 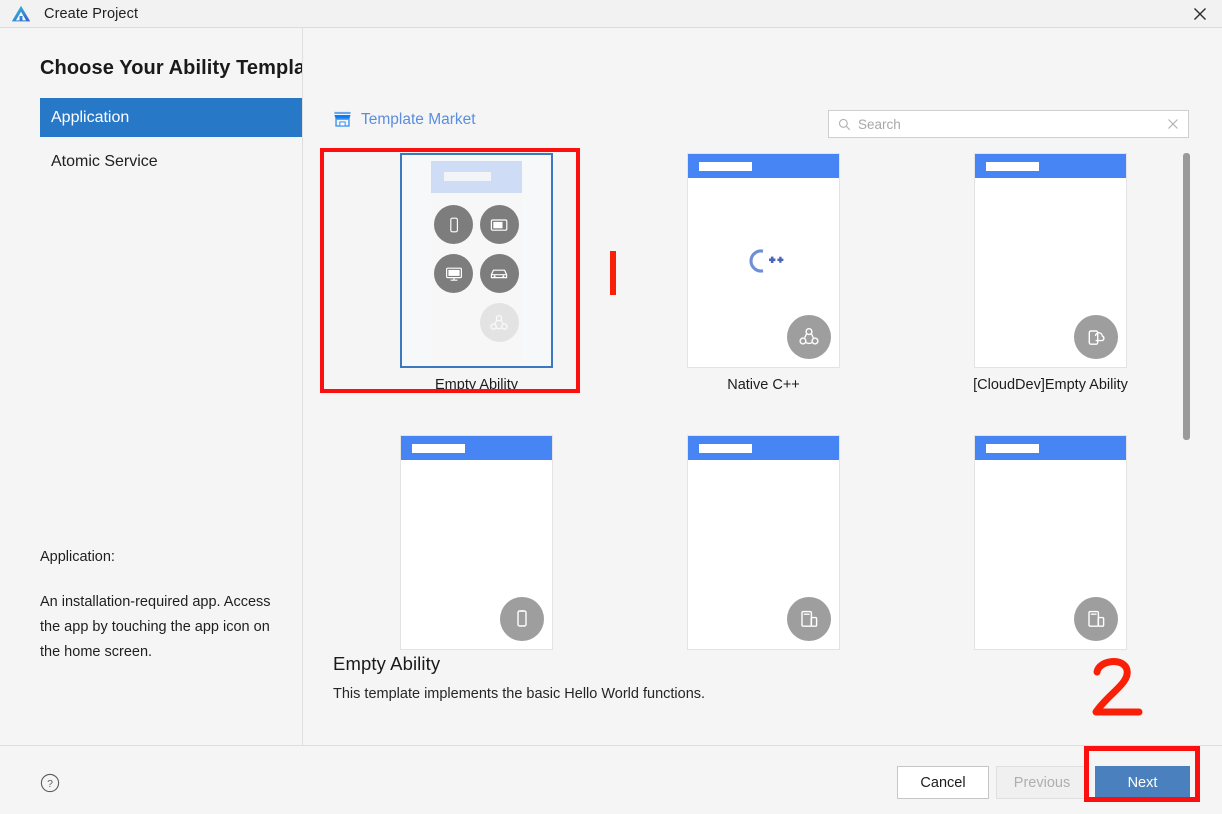 What do you see at coordinates (171, 117) in the screenshot?
I see `sidebar-item-application: Application` at bounding box center [171, 117].